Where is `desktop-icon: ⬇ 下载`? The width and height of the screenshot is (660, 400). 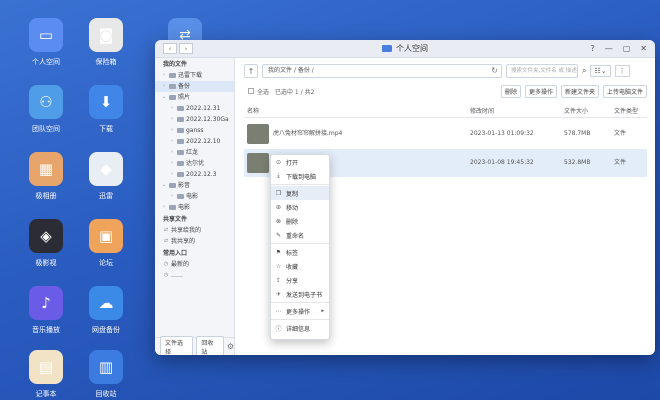
desktop-icon: ⬇ 下载 is located at coordinates (106, 109).